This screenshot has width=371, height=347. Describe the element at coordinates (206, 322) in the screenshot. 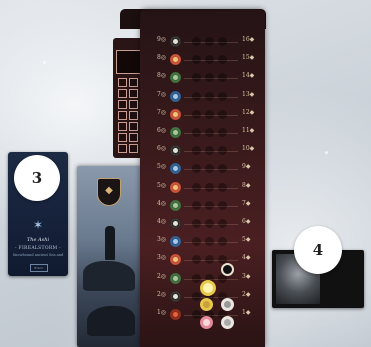

I see `player-token-pink` at that location.